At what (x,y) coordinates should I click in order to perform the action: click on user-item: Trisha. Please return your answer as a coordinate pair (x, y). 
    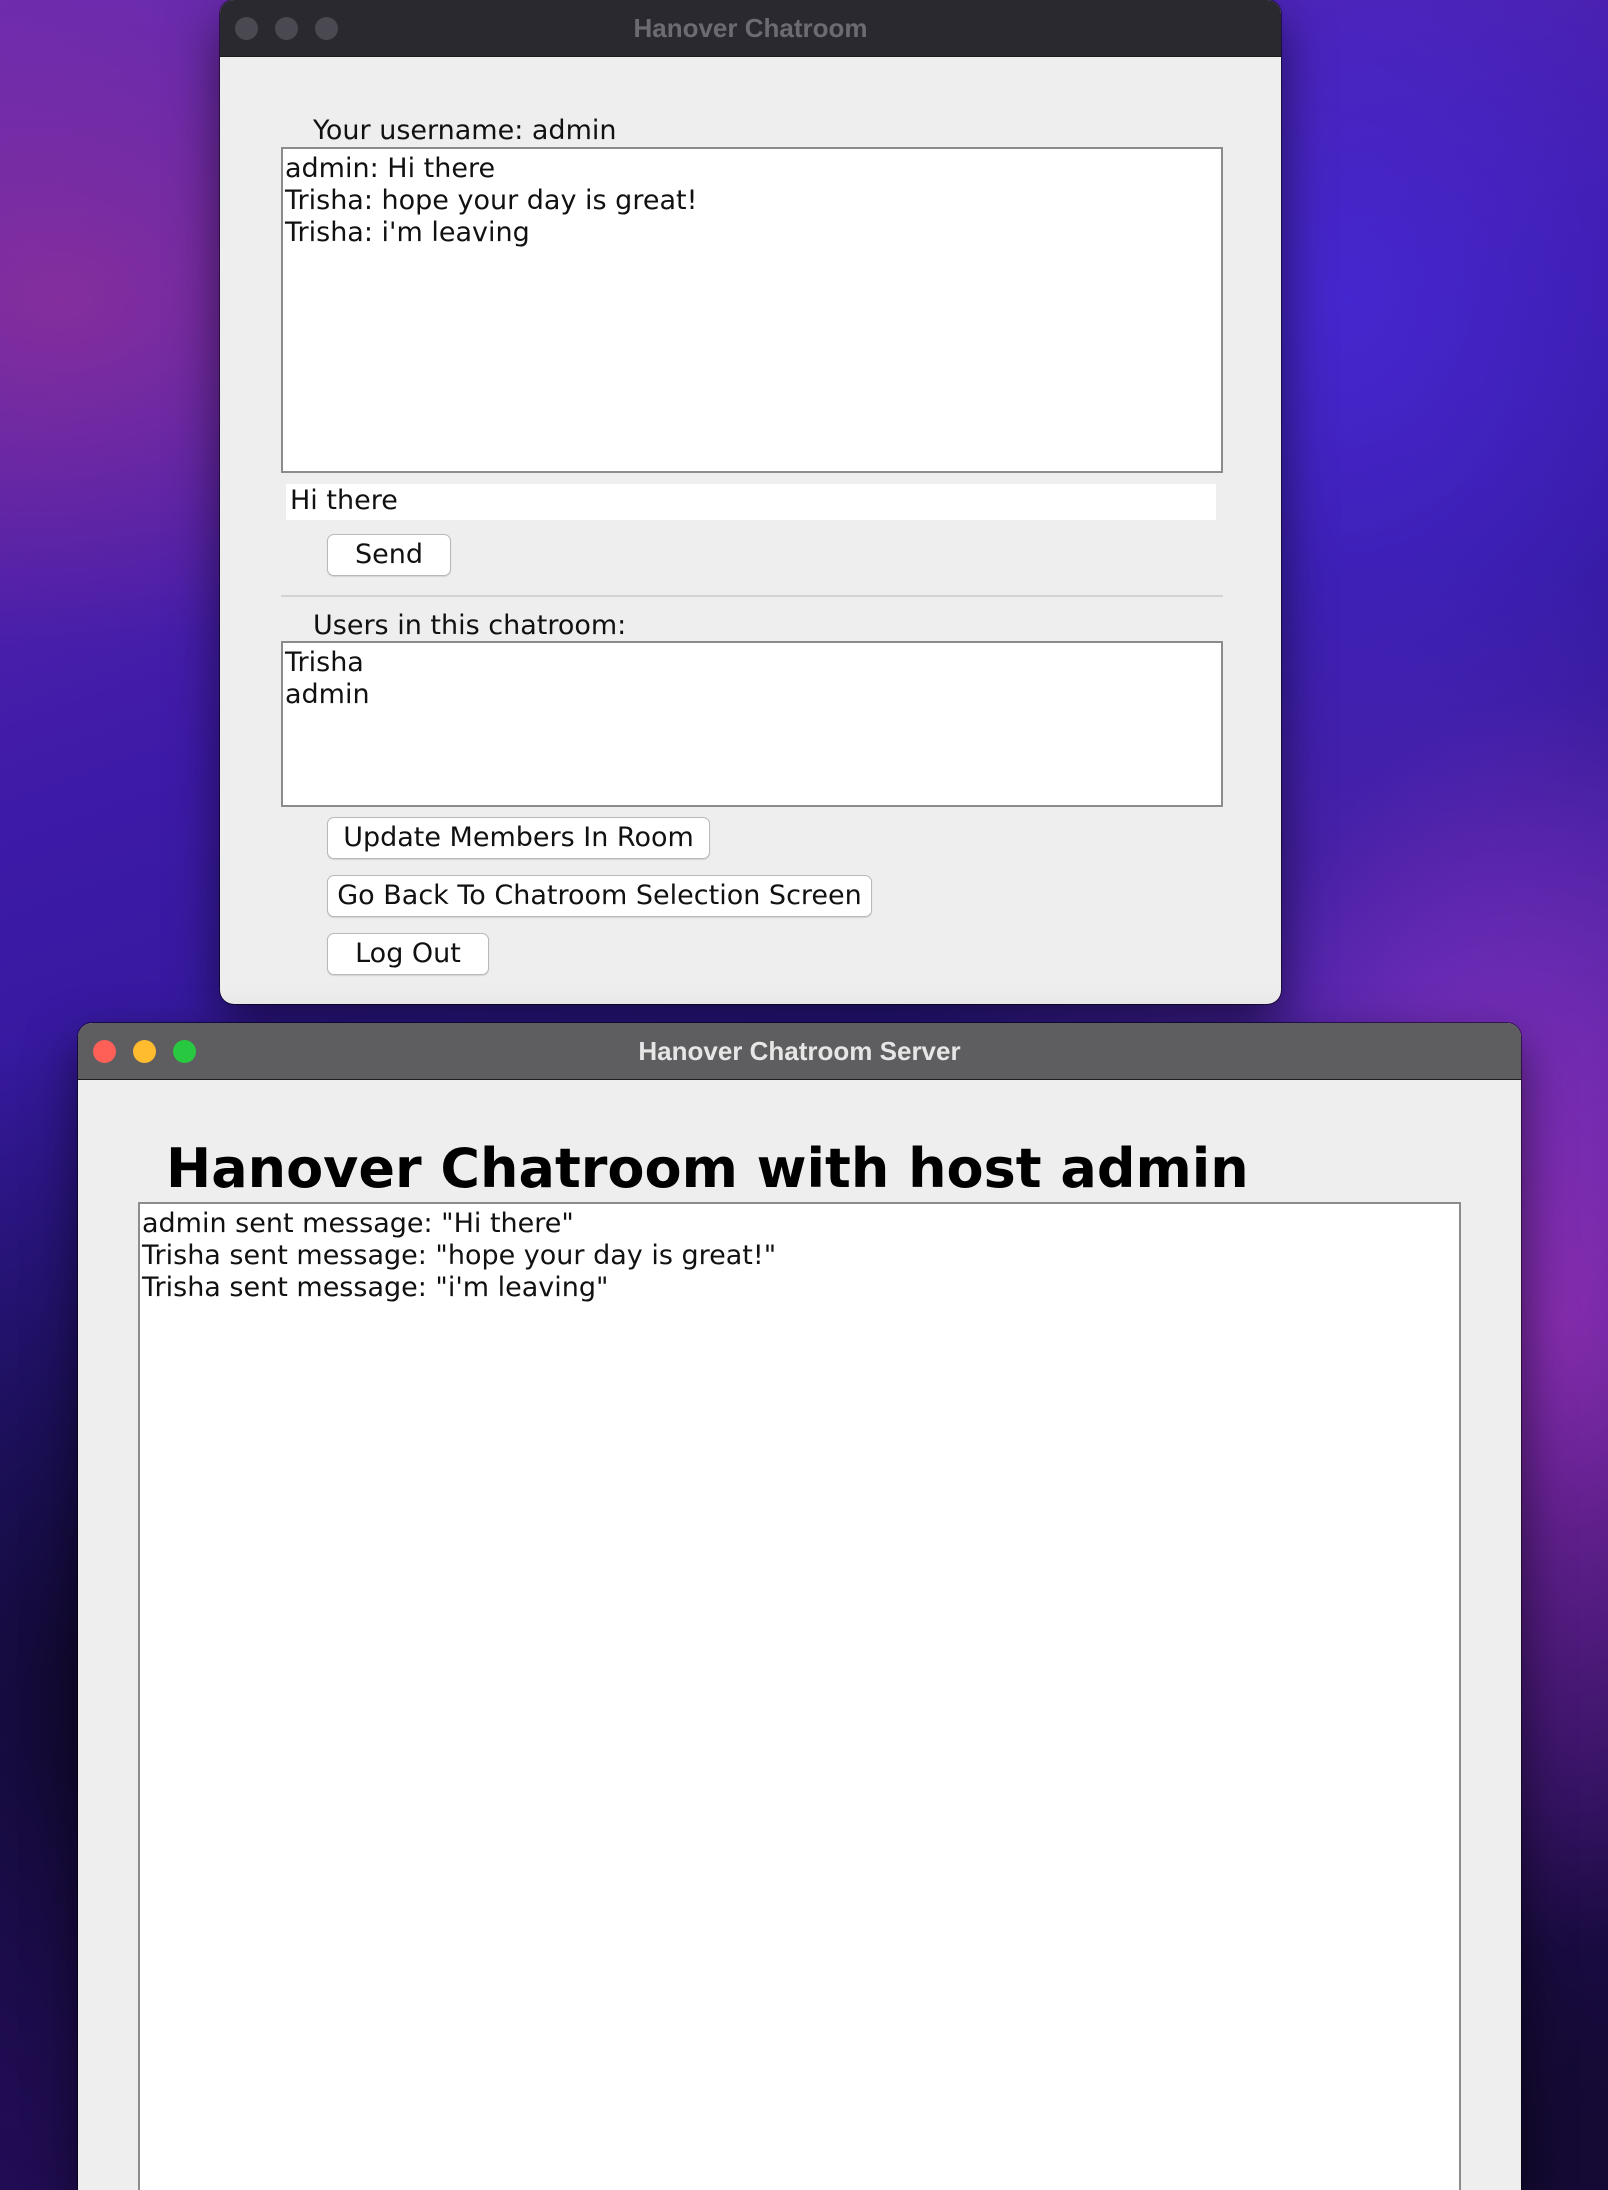
    Looking at the image, I should click on (324, 662).